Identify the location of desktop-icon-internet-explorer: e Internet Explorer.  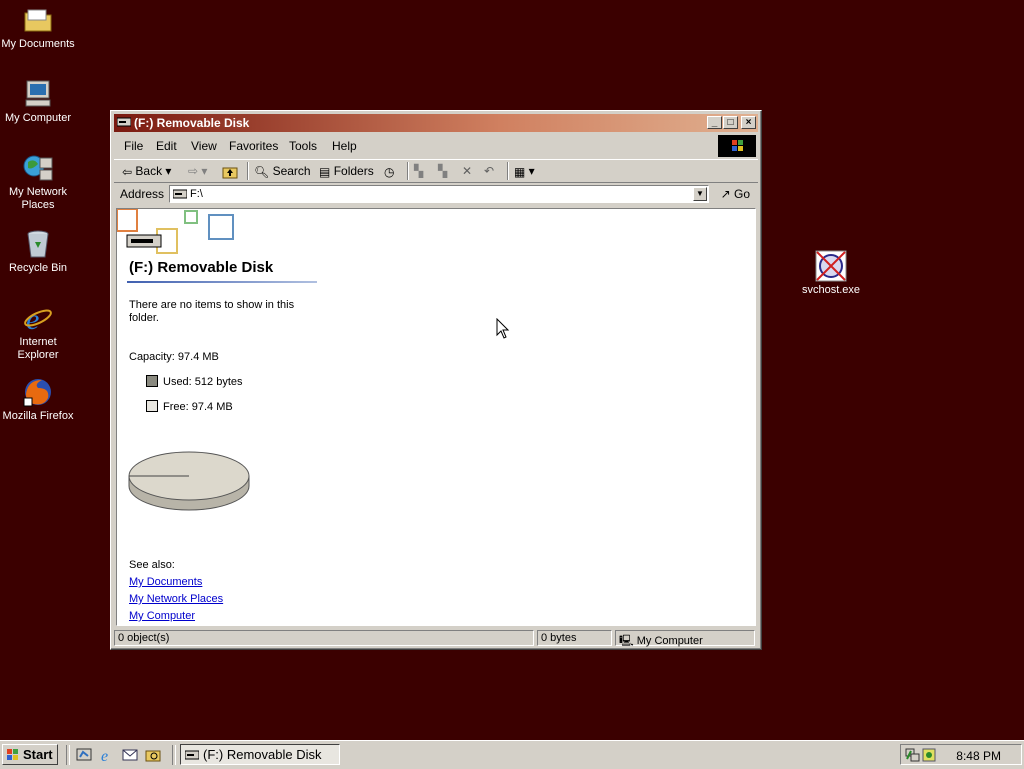
(38, 332).